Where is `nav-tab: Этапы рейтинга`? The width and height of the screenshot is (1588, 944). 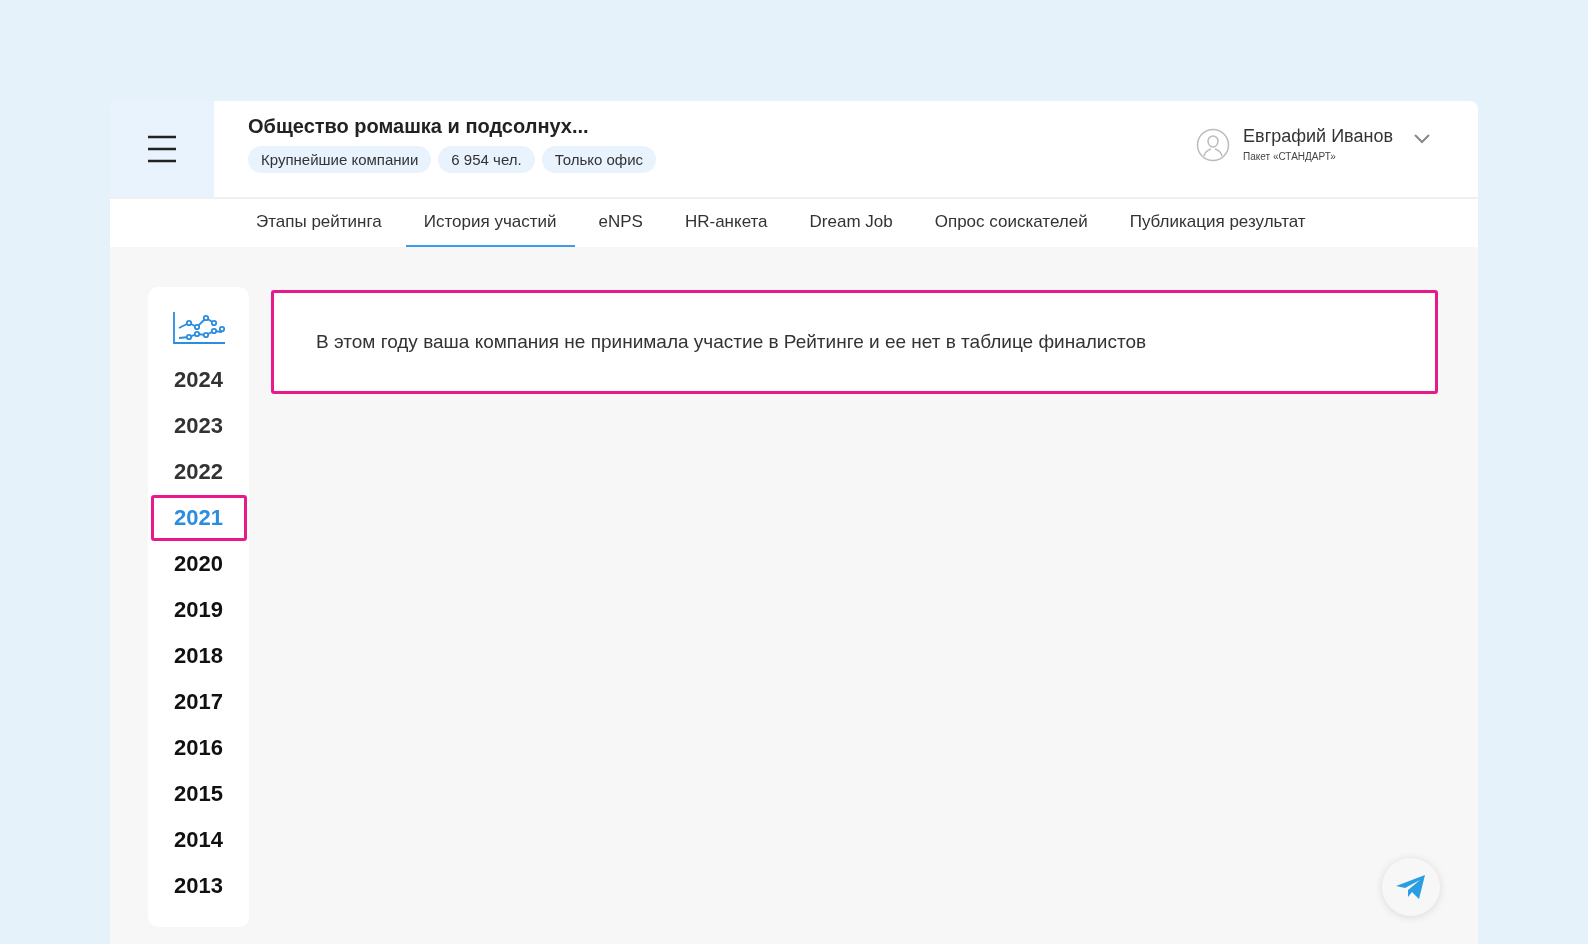
nav-tab: Этапы рейтинга is located at coordinates (319, 223).